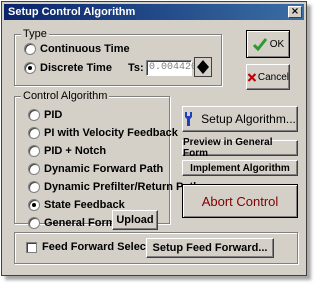 This screenshot has height=283, width=320. Describe the element at coordinates (111, 133) in the screenshot. I see `radio-label: PI with Velocity Feedback` at that location.